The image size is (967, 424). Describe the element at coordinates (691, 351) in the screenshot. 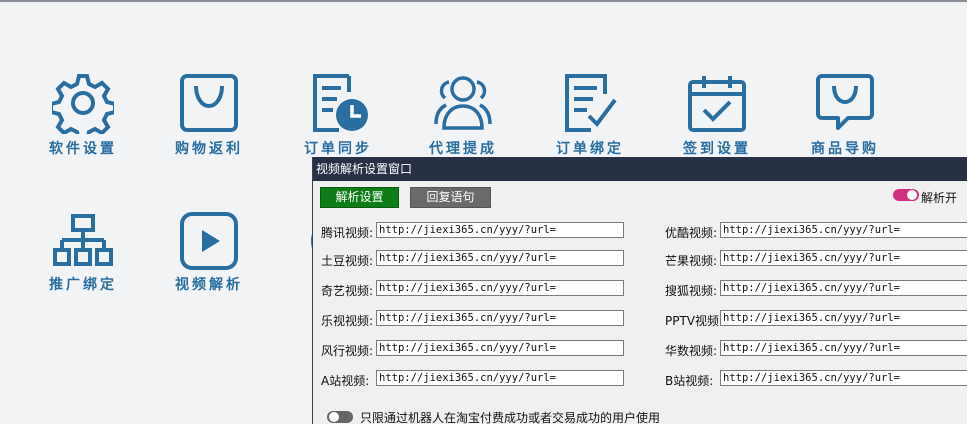

I see `video-source-label: 华数视频:` at that location.